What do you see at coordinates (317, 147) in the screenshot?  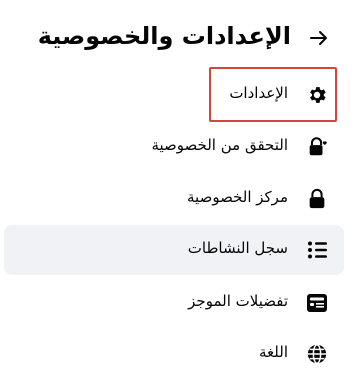 I see `lock-heart-icon` at bounding box center [317, 147].